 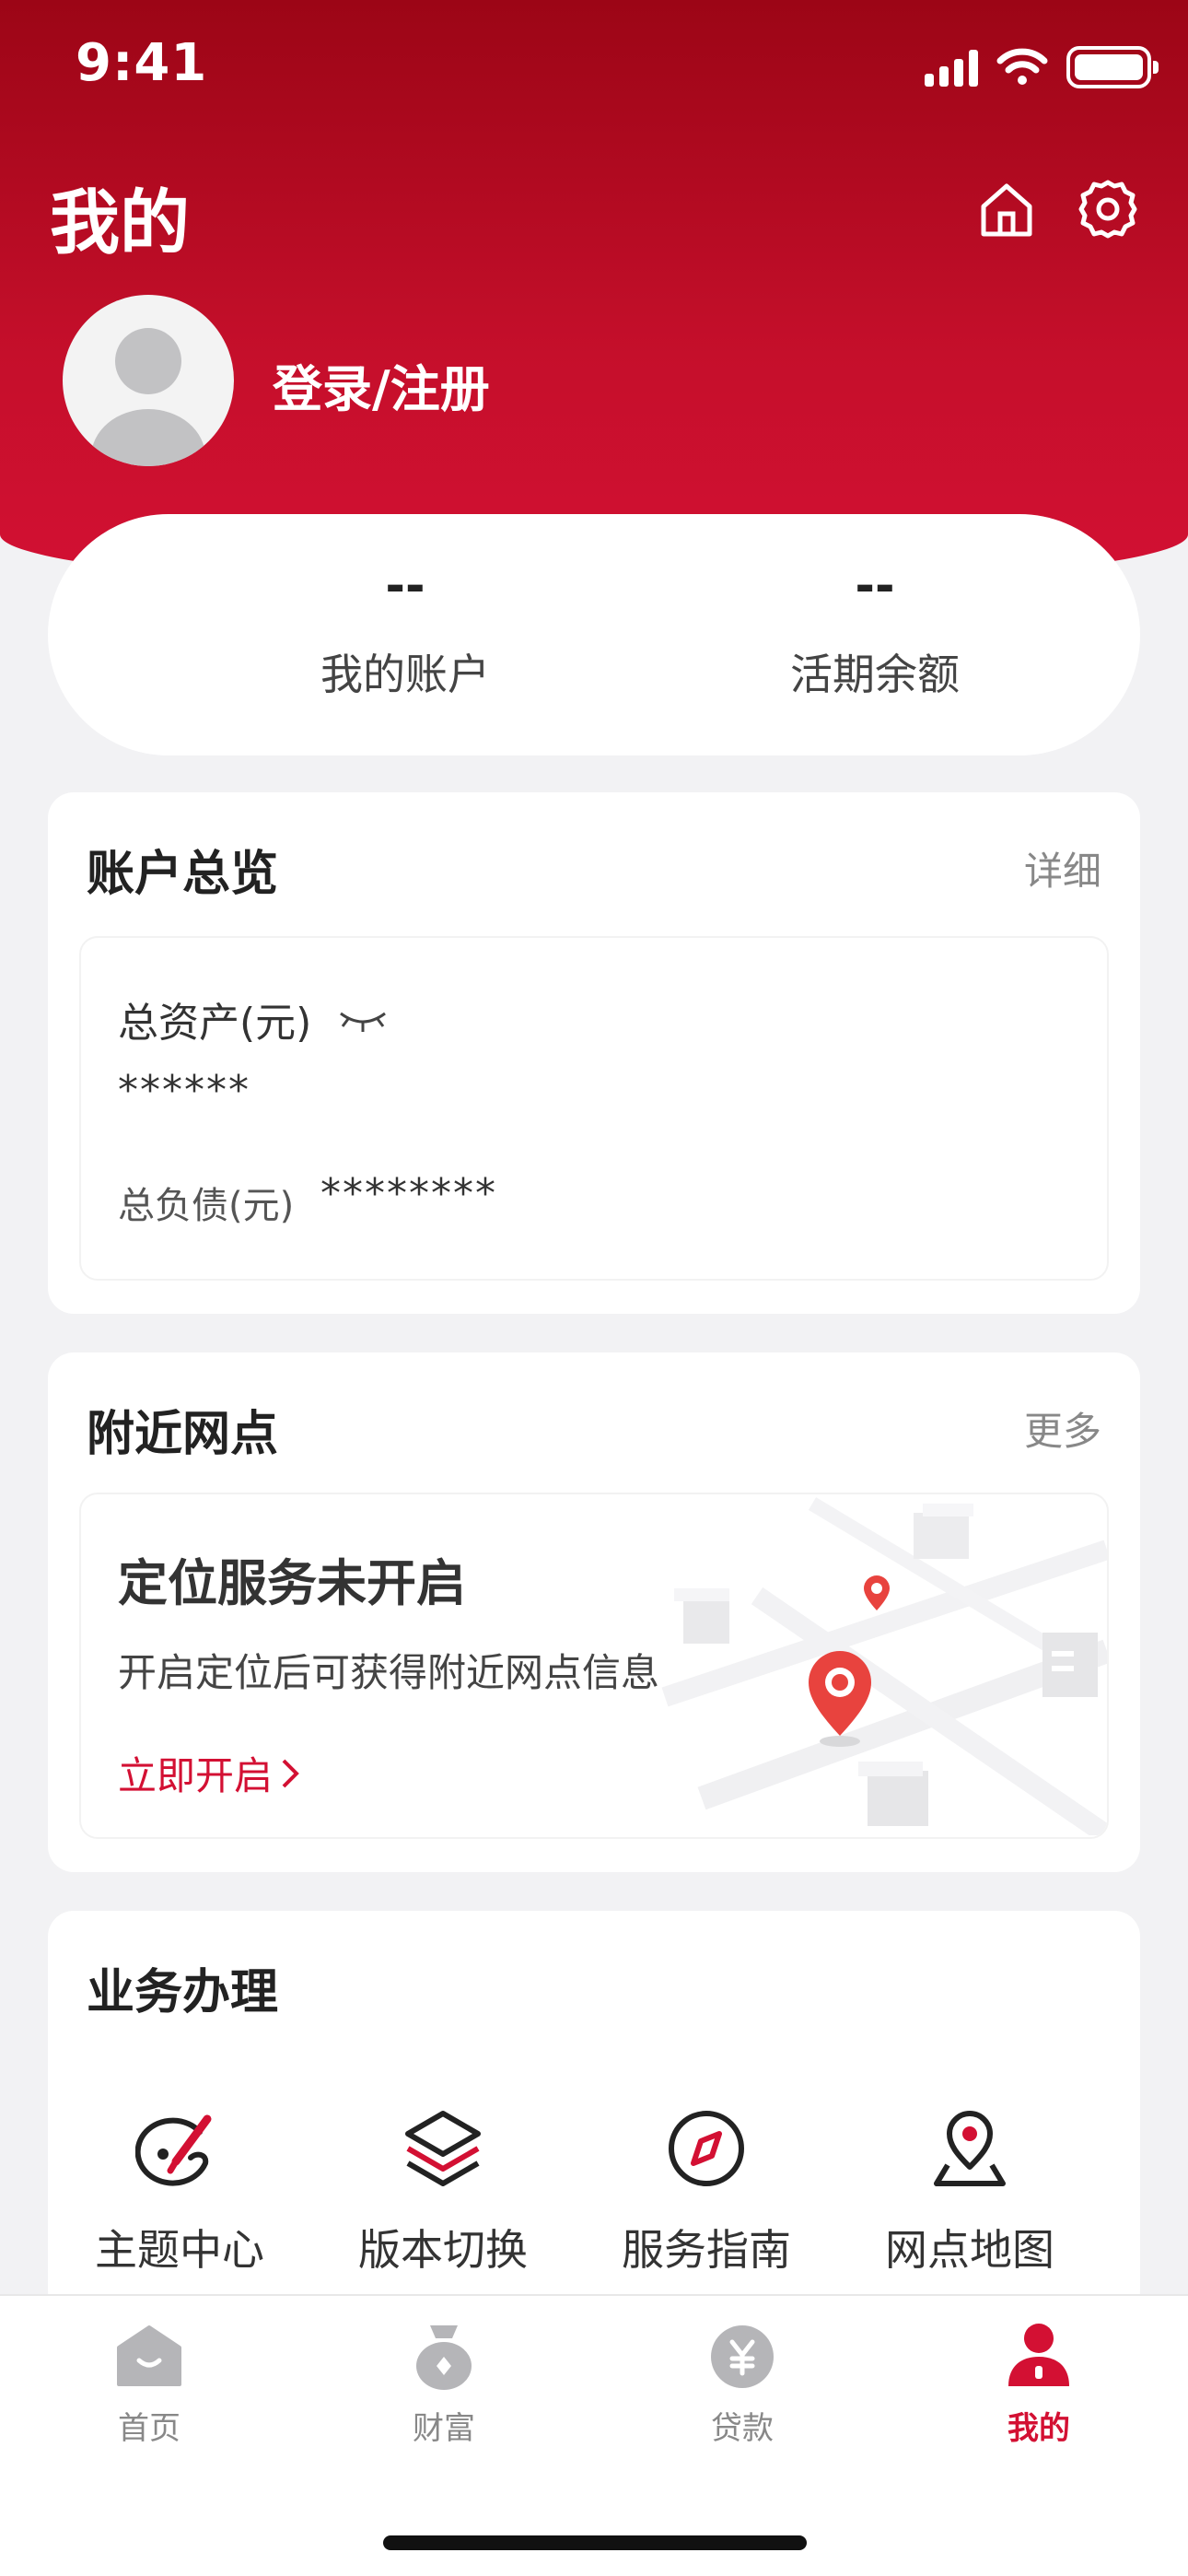 What do you see at coordinates (142, 63) in the screenshot?
I see `status-time: 9:41` at bounding box center [142, 63].